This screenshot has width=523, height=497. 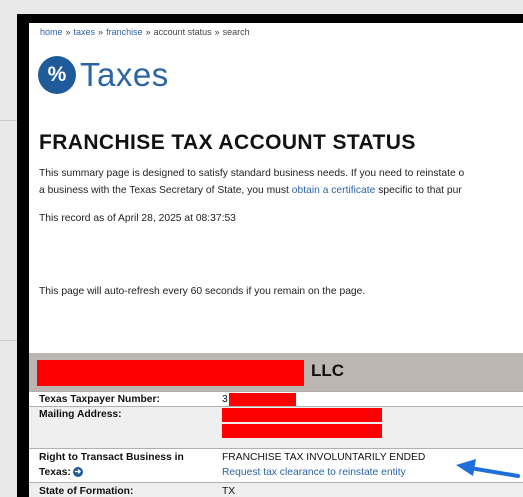 I want to click on state-of-formation-label: State of Formation:, so click(x=86, y=491).